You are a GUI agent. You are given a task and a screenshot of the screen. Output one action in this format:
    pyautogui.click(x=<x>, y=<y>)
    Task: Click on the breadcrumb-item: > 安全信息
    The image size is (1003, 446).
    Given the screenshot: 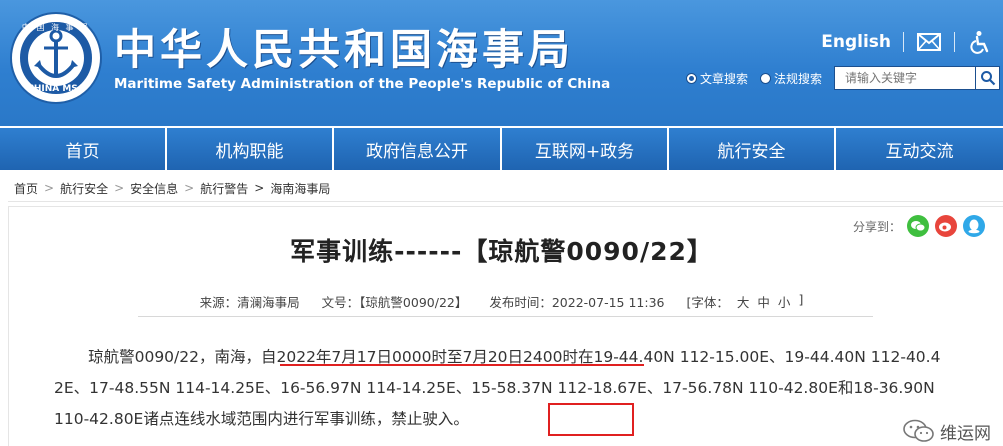 What is the action you would take?
    pyautogui.click(x=143, y=188)
    